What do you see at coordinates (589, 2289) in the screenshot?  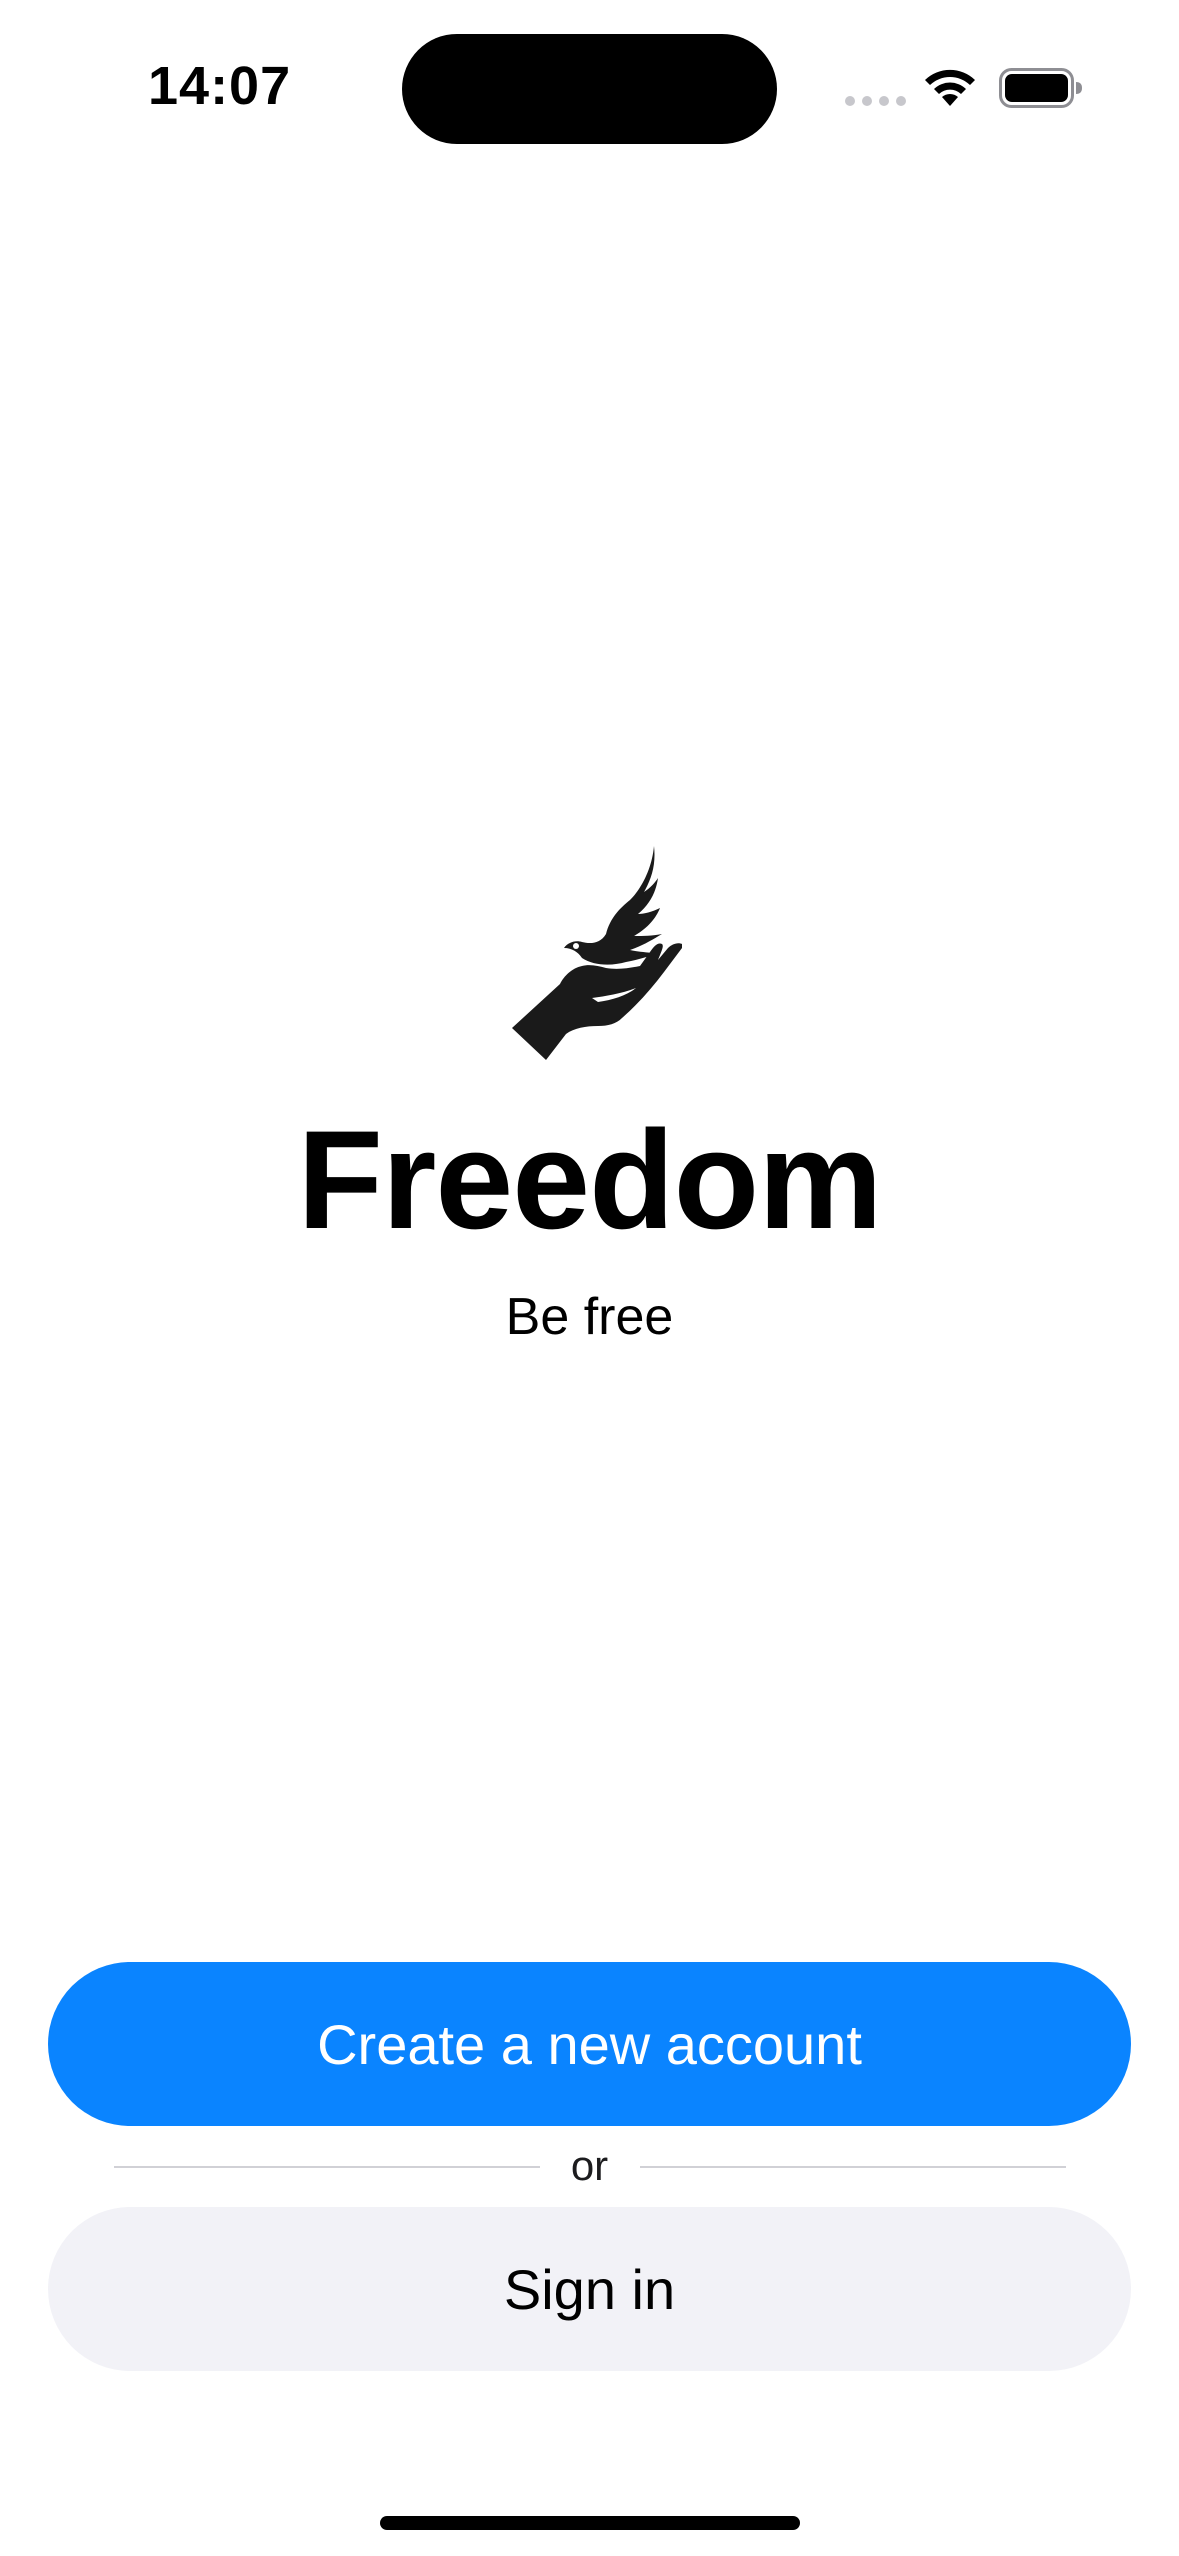 I see `sign-in-button: Sign in` at bounding box center [589, 2289].